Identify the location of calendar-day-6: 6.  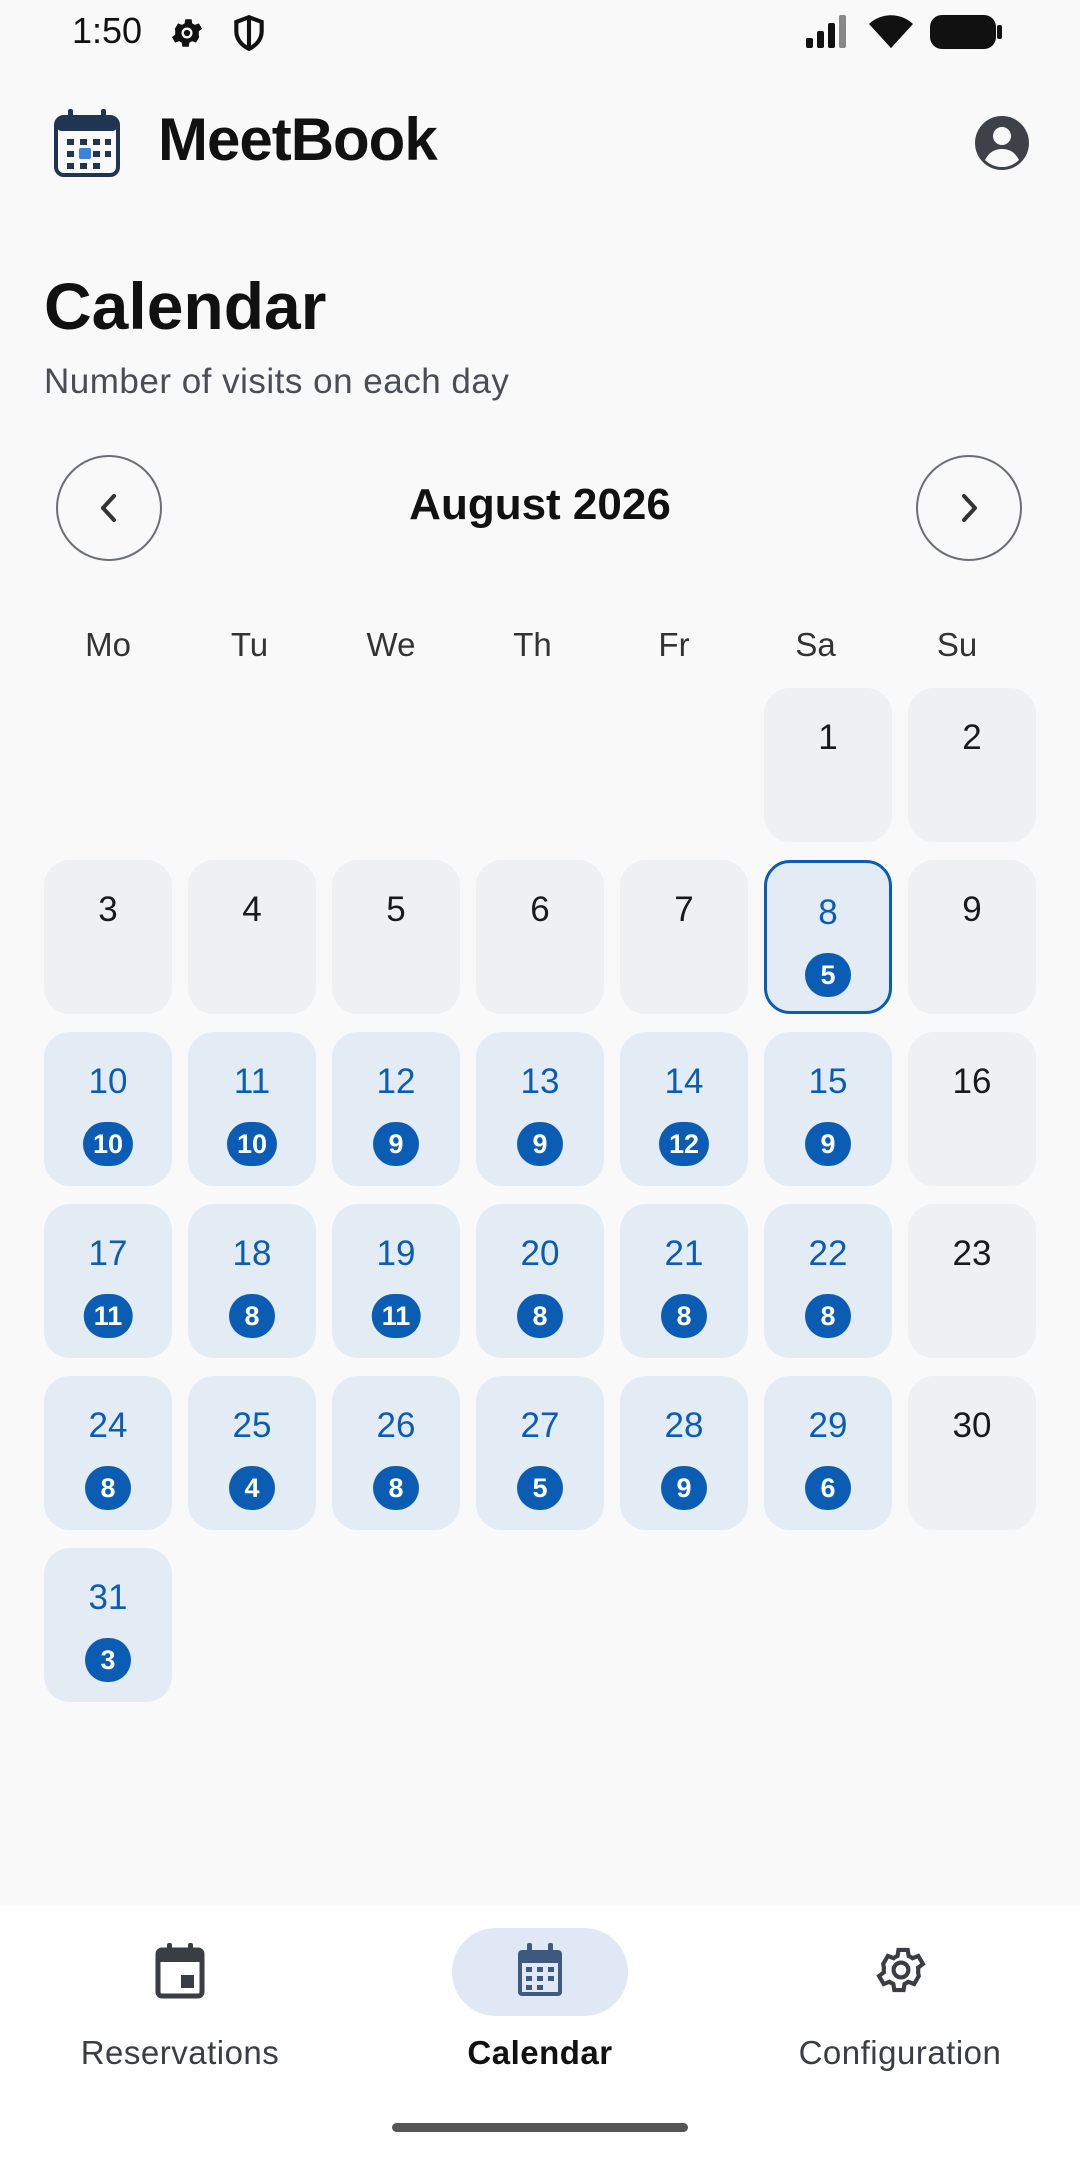
(540, 937).